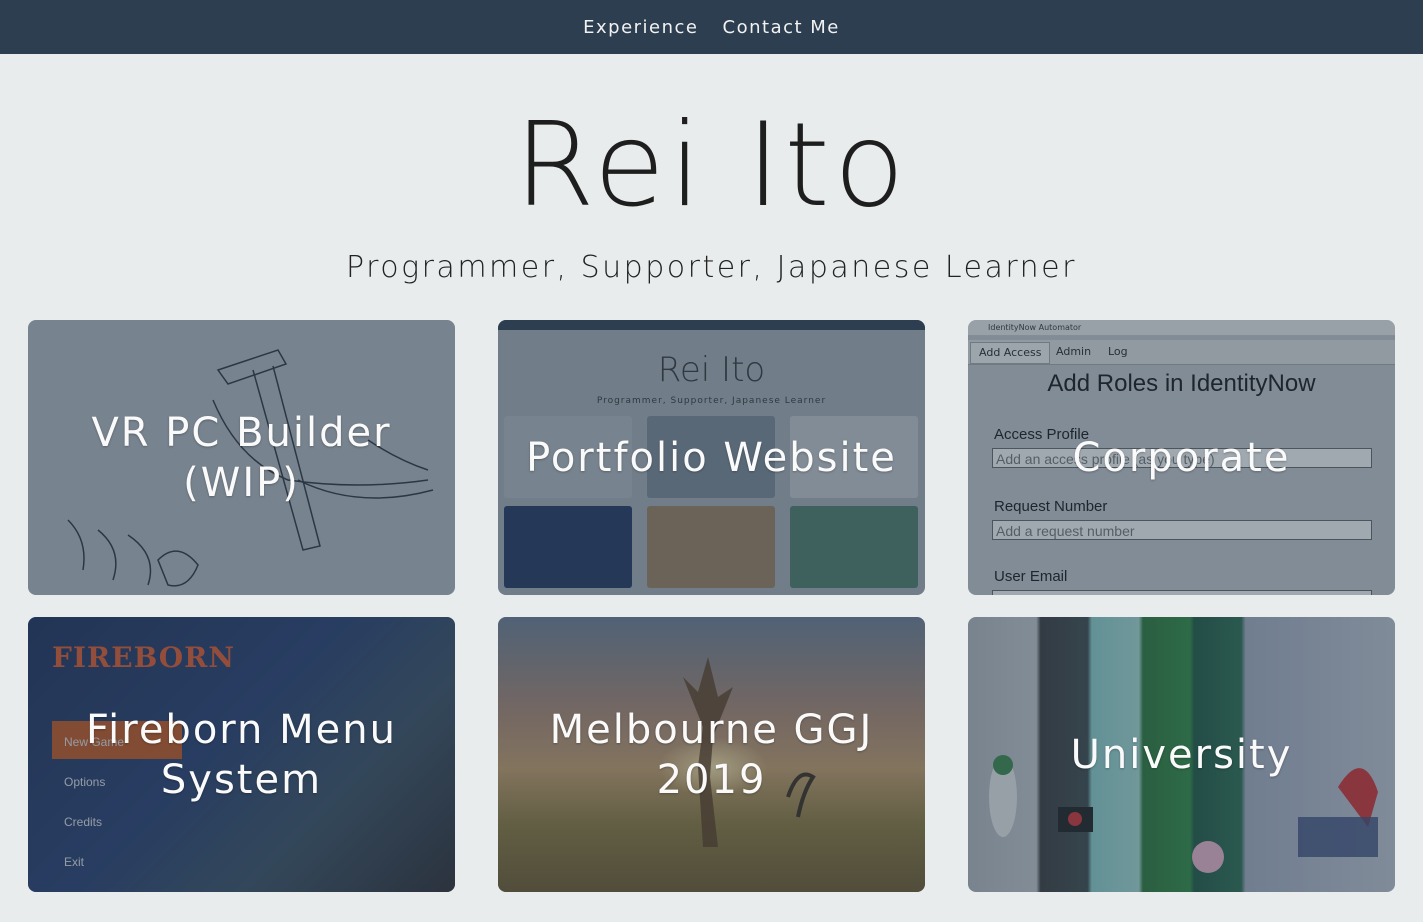  What do you see at coordinates (711, 267) in the screenshot?
I see `page-subtitle: Programmer, Supporter, Japanese Learner` at bounding box center [711, 267].